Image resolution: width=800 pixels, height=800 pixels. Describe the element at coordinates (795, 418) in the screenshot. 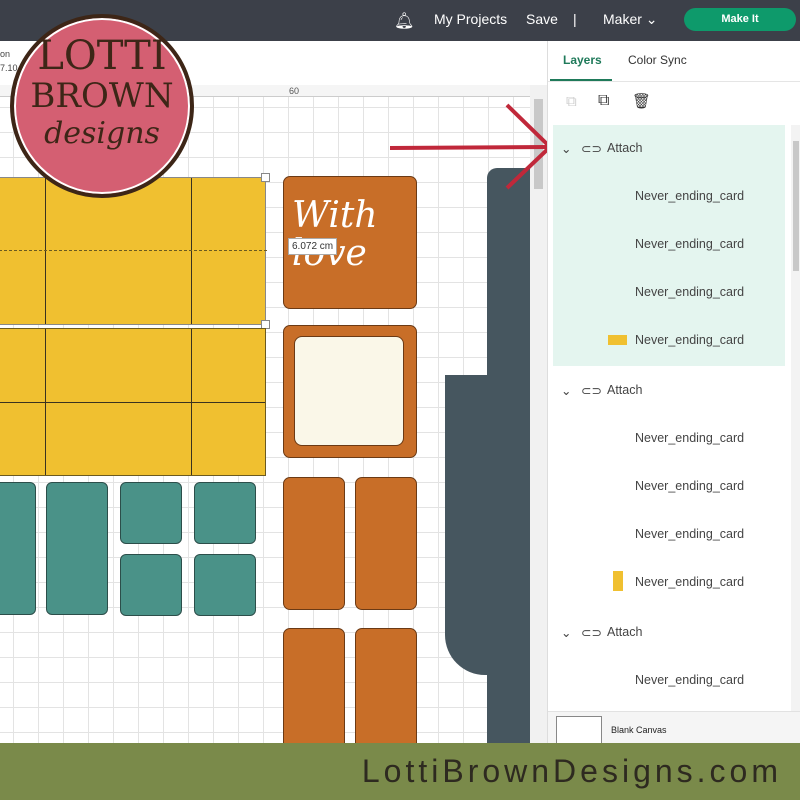

I see `layers-scrollbar` at that location.